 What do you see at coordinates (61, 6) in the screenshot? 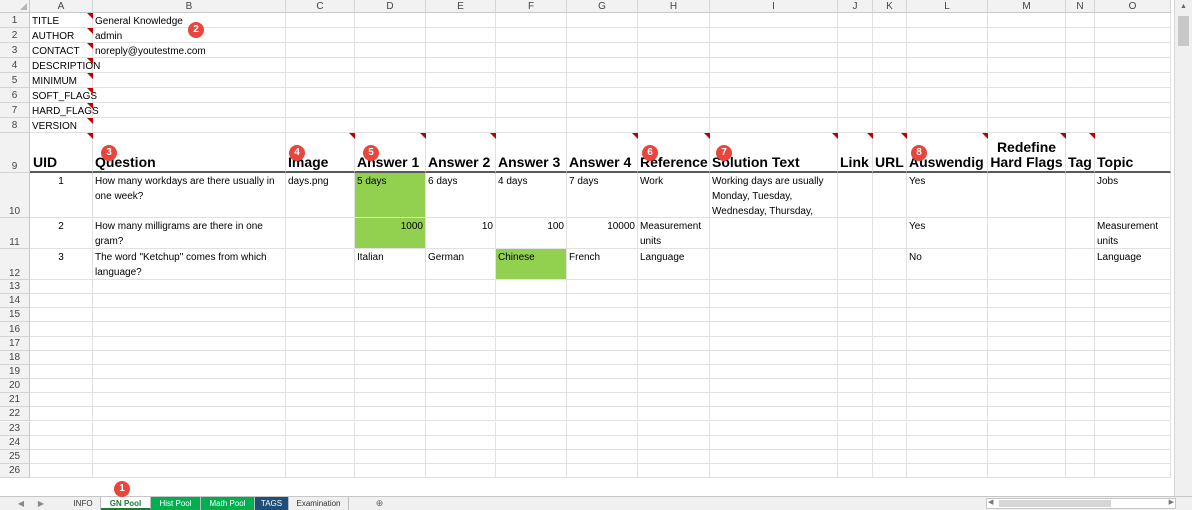
I see `column-header-A: A` at bounding box center [61, 6].